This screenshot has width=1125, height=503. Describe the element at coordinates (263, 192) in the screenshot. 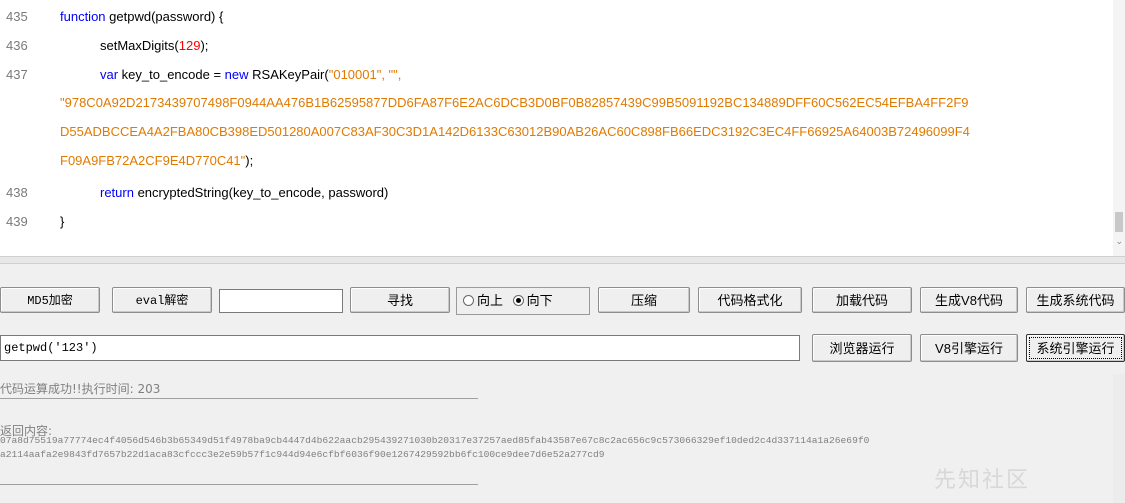

I see `code-token: encryptedString(key_to_encode, password)` at that location.